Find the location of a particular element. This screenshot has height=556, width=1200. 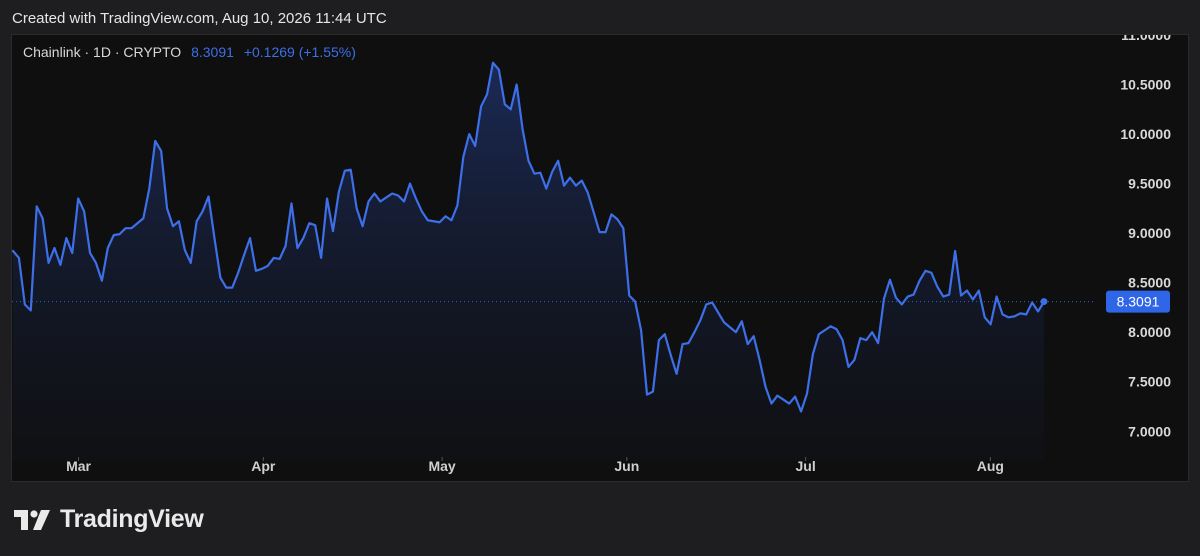

last-price-label: 8.3091 is located at coordinates (1138, 301).